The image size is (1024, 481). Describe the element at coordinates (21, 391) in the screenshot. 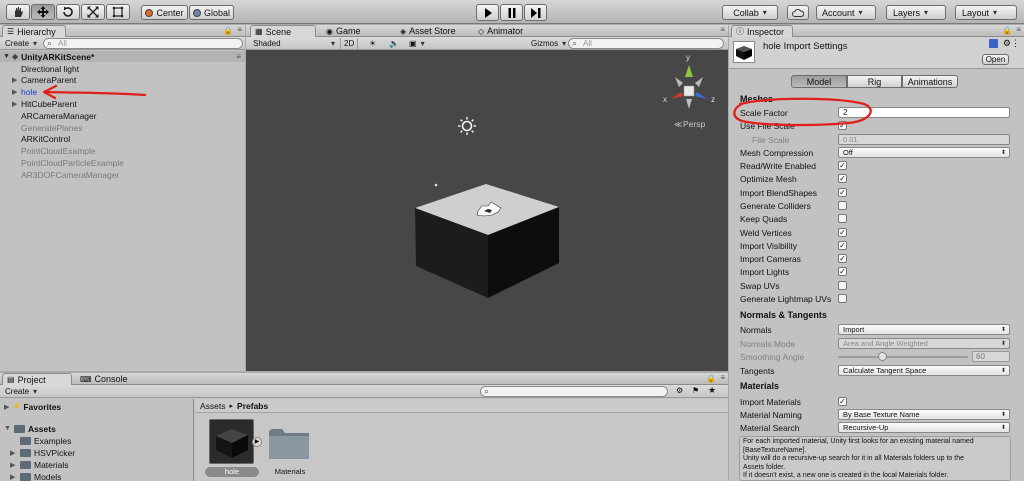

I see `project-create-dropdown: Create` at that location.